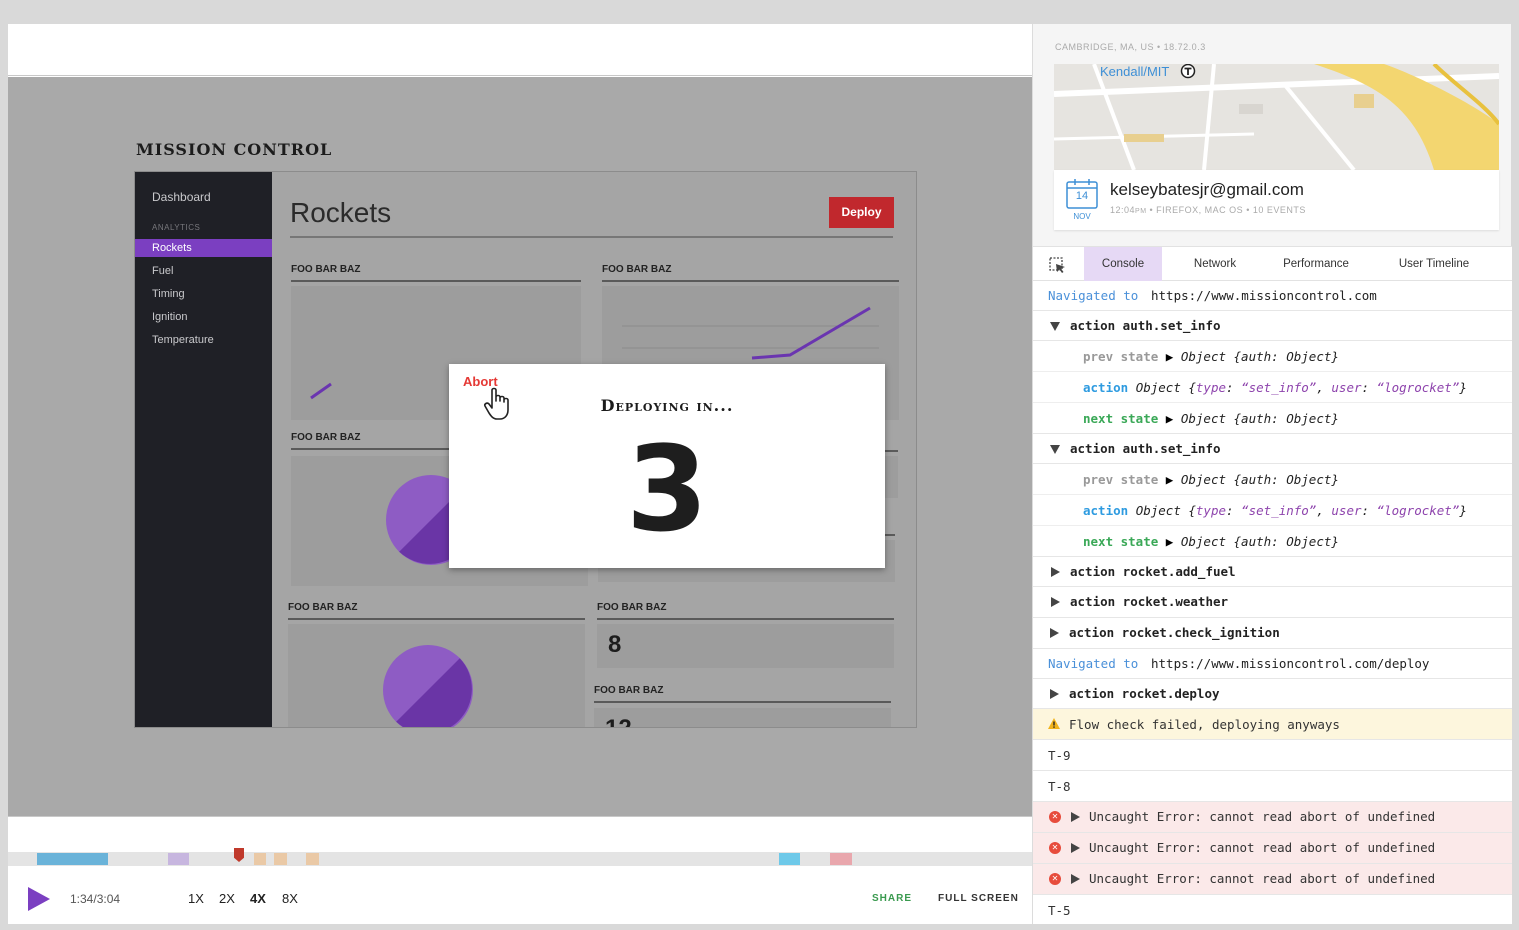 The width and height of the screenshot is (1519, 930). Describe the element at coordinates (428, 686) in the screenshot. I see `pie-chart` at that location.